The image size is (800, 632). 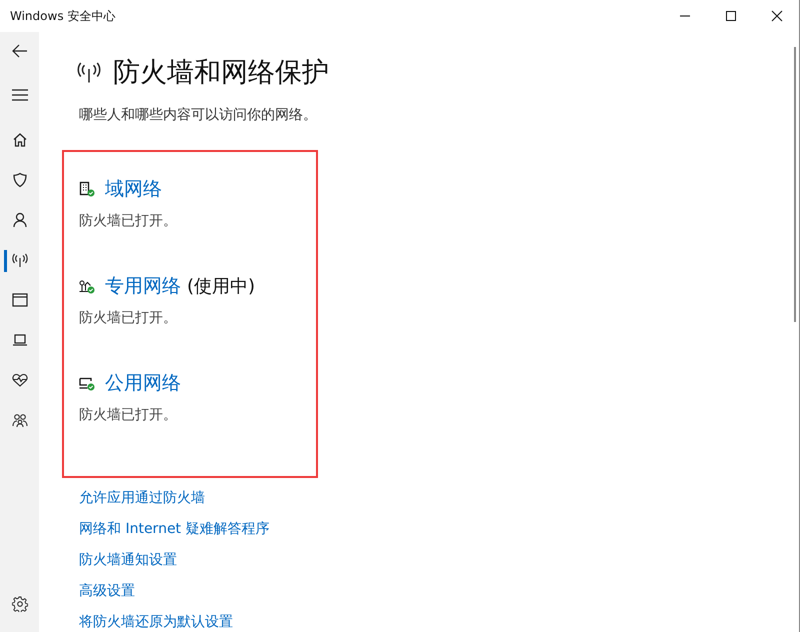 What do you see at coordinates (87, 189) in the screenshot?
I see `building-check-icon` at bounding box center [87, 189].